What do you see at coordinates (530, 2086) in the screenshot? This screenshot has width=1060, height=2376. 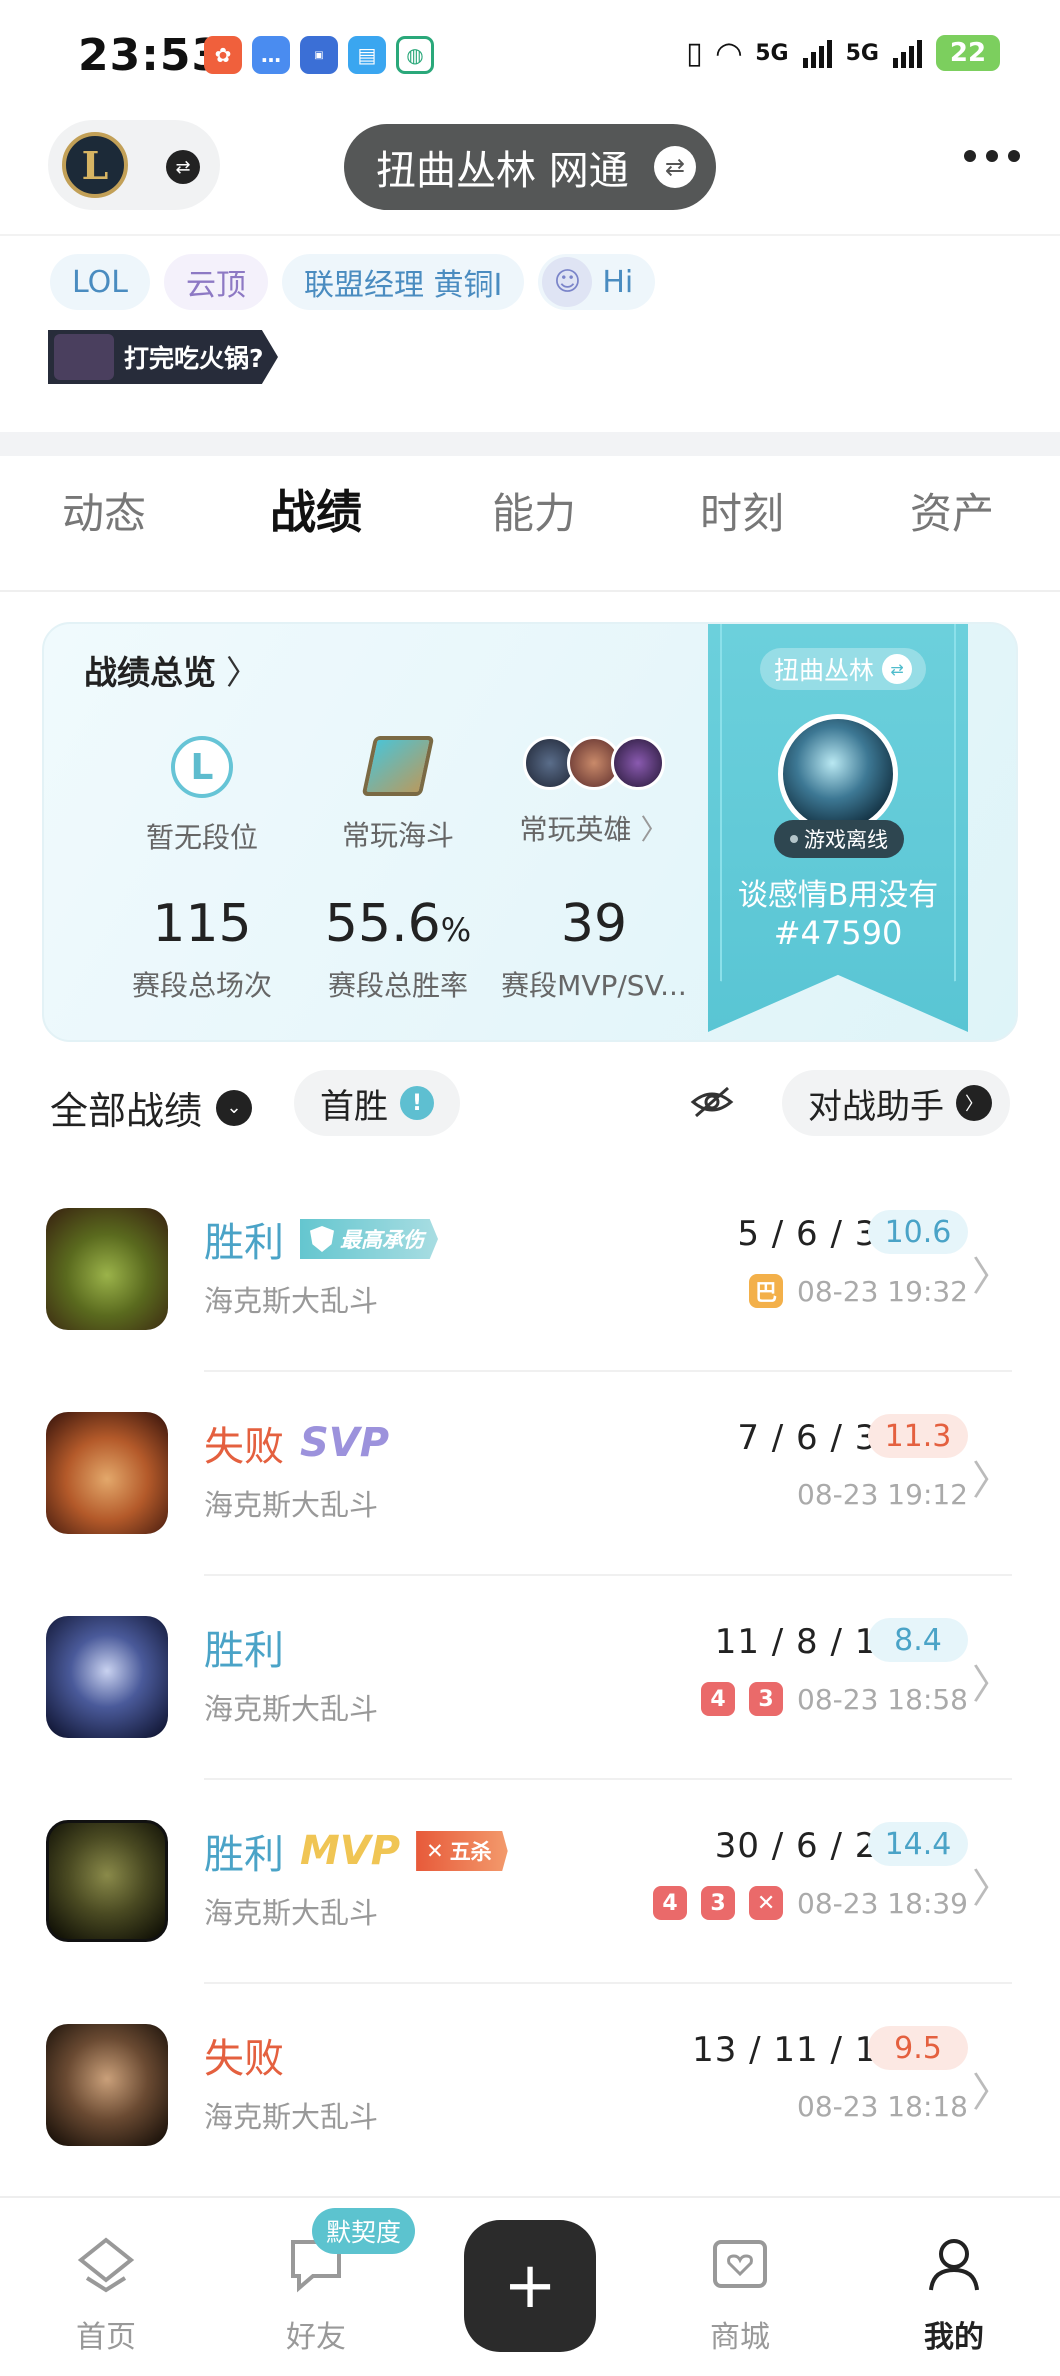 I see `match-row: 失败 海克斯大乱斗 13 / 11 / 10 9.5 08-23 18:18 〉` at bounding box center [530, 2086].